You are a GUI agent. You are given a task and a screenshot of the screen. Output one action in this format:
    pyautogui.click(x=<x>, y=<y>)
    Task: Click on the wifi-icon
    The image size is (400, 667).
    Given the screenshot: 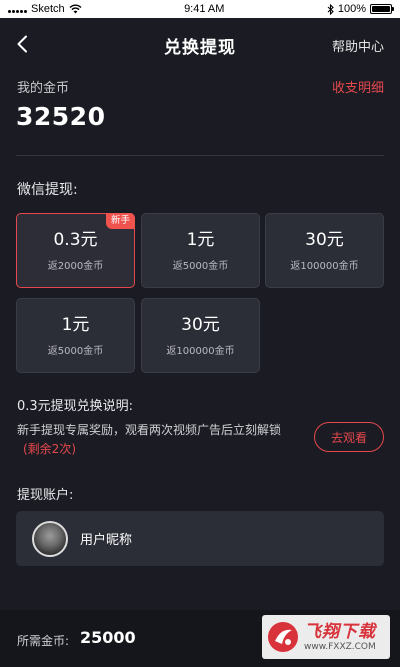 What is the action you would take?
    pyautogui.click(x=75, y=9)
    